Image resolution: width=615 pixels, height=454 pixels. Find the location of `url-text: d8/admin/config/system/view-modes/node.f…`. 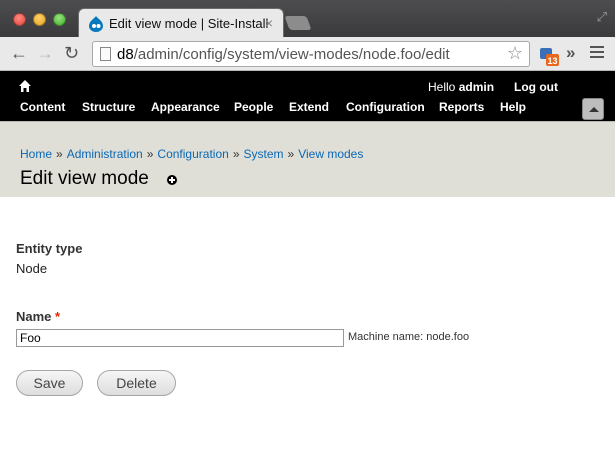

url-text: d8/admin/config/system/view-modes/node.f… is located at coordinates (283, 54).